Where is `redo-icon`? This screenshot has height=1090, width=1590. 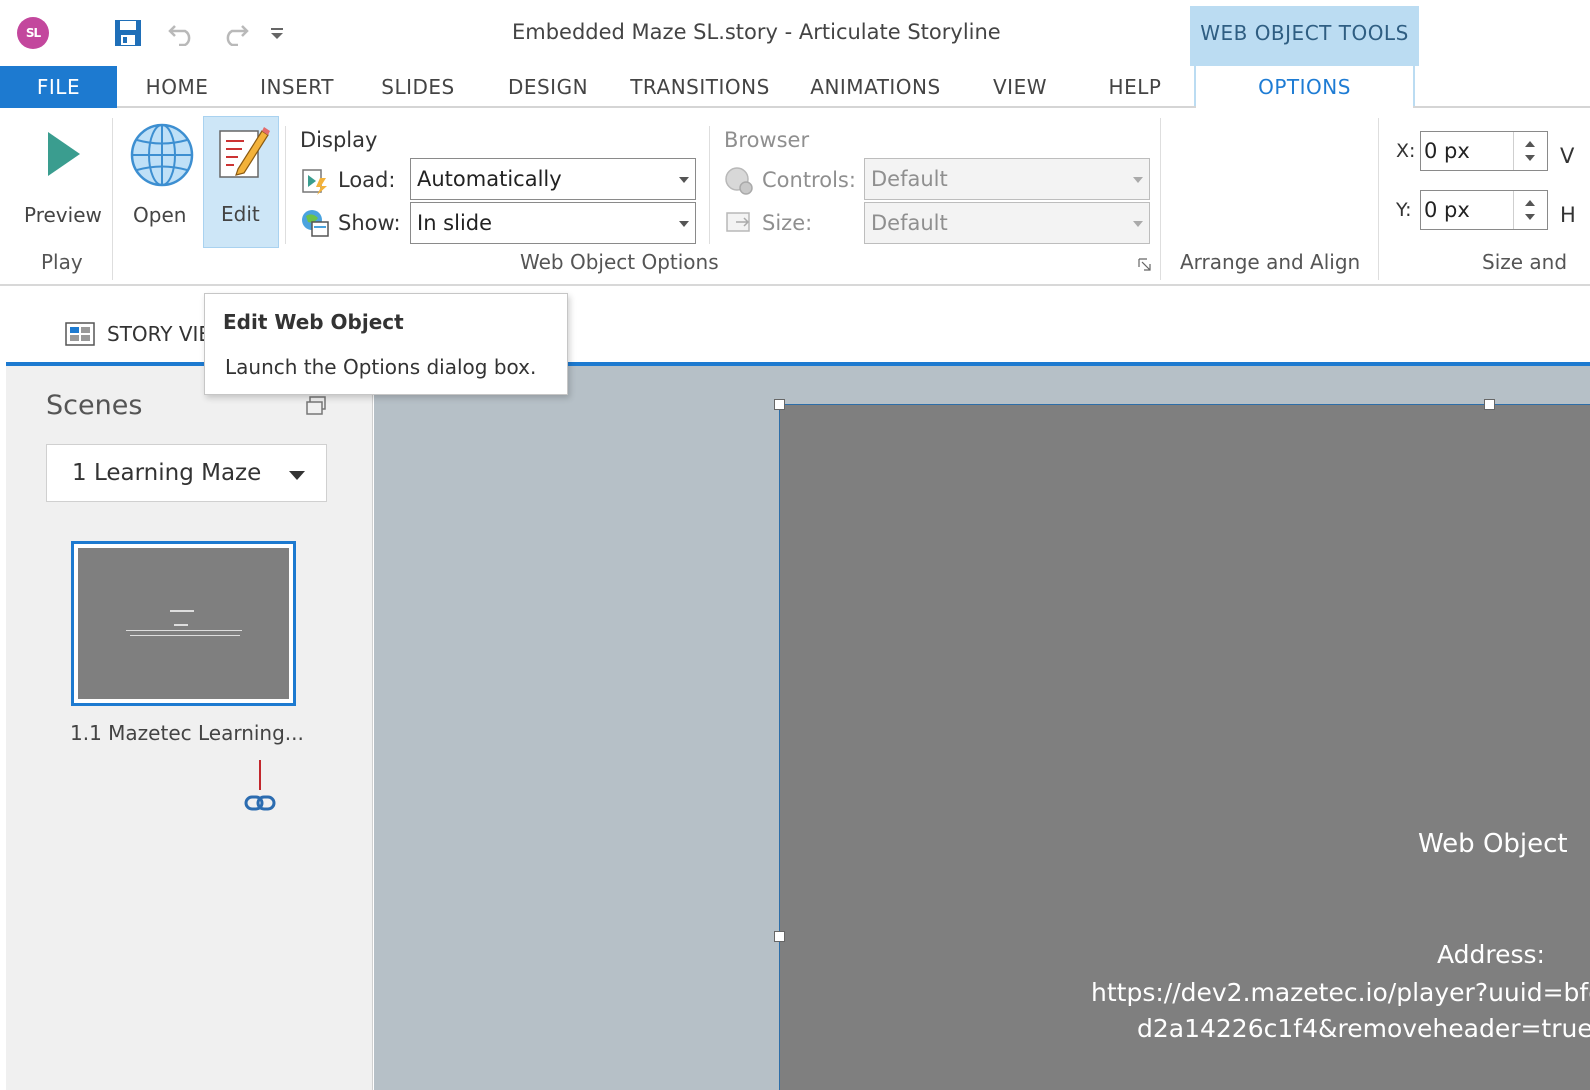 redo-icon is located at coordinates (235, 33).